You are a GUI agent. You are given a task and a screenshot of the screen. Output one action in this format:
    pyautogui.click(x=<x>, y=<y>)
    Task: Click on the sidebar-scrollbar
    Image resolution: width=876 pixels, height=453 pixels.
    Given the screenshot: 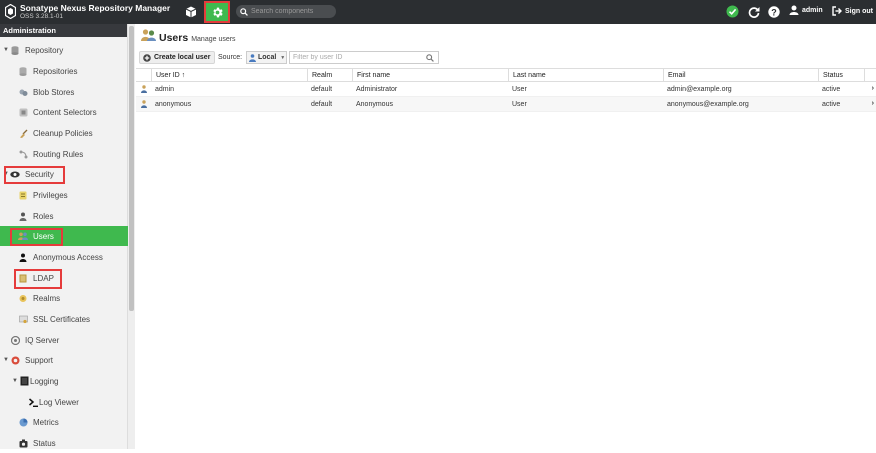 What is the action you would take?
    pyautogui.click(x=131, y=236)
    